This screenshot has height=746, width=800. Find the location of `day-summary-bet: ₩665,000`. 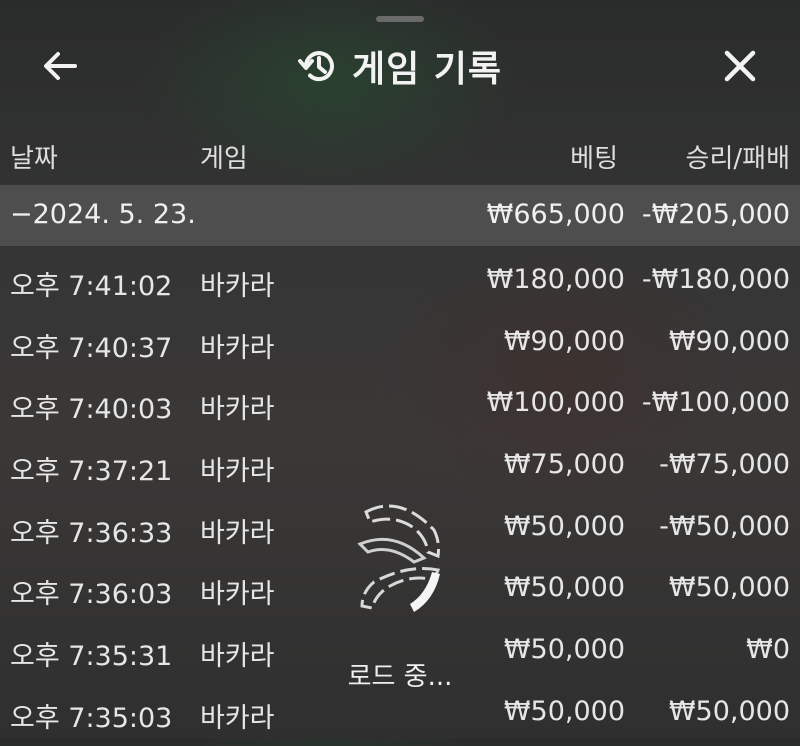

day-summary-bet: ₩665,000 is located at coordinates (555, 214).